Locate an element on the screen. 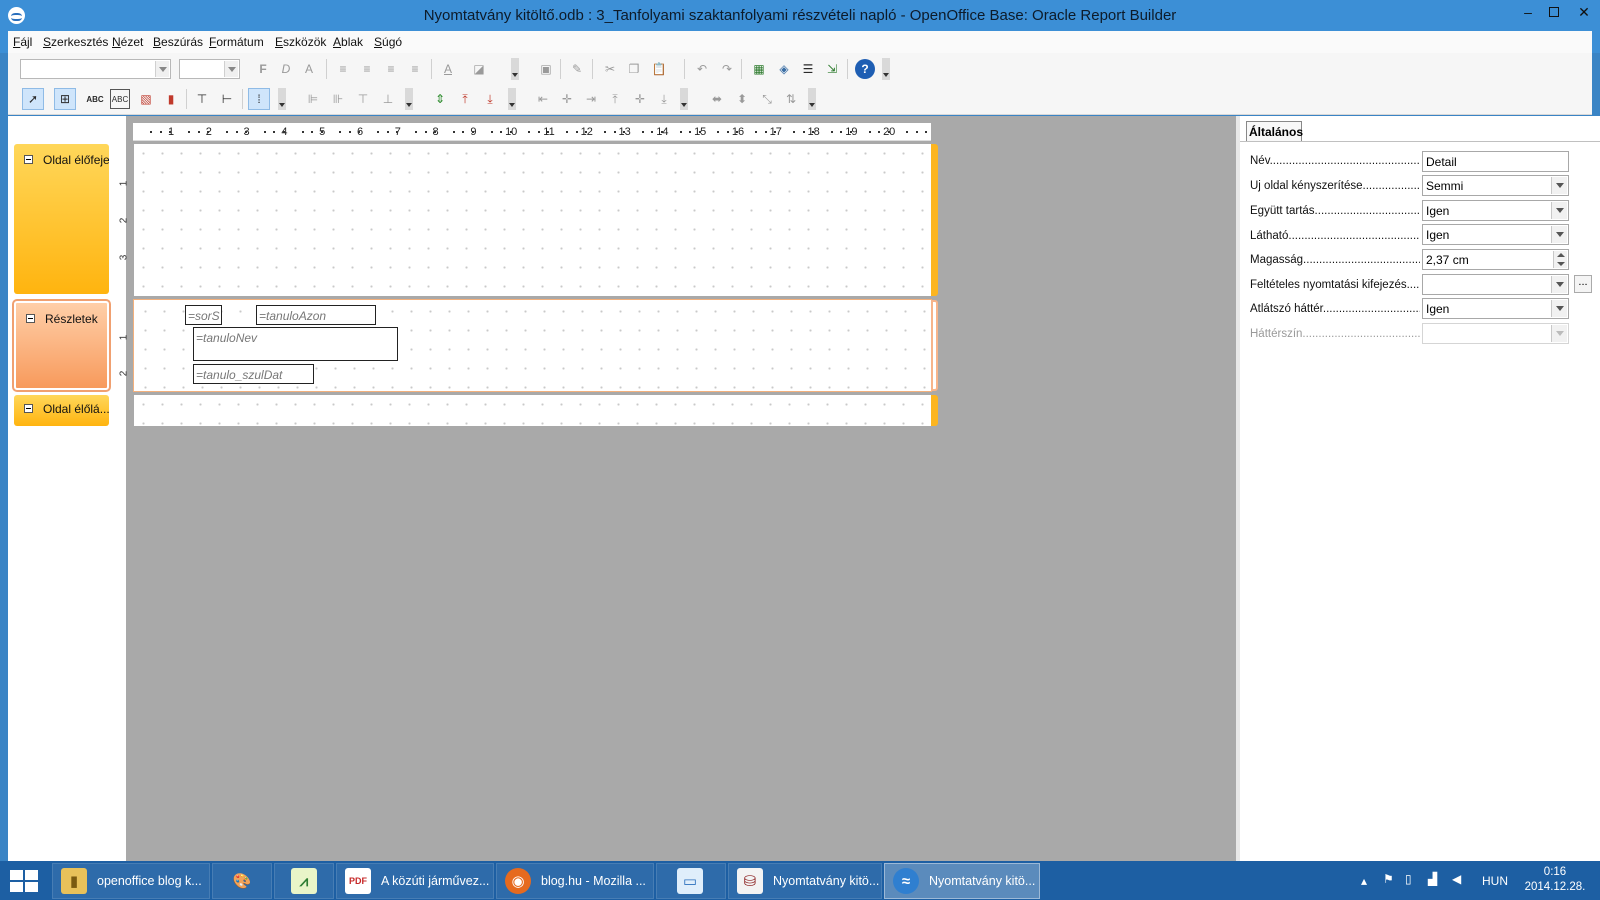 The width and height of the screenshot is (1600, 900). menu-view: Nézet is located at coordinates (127, 42).